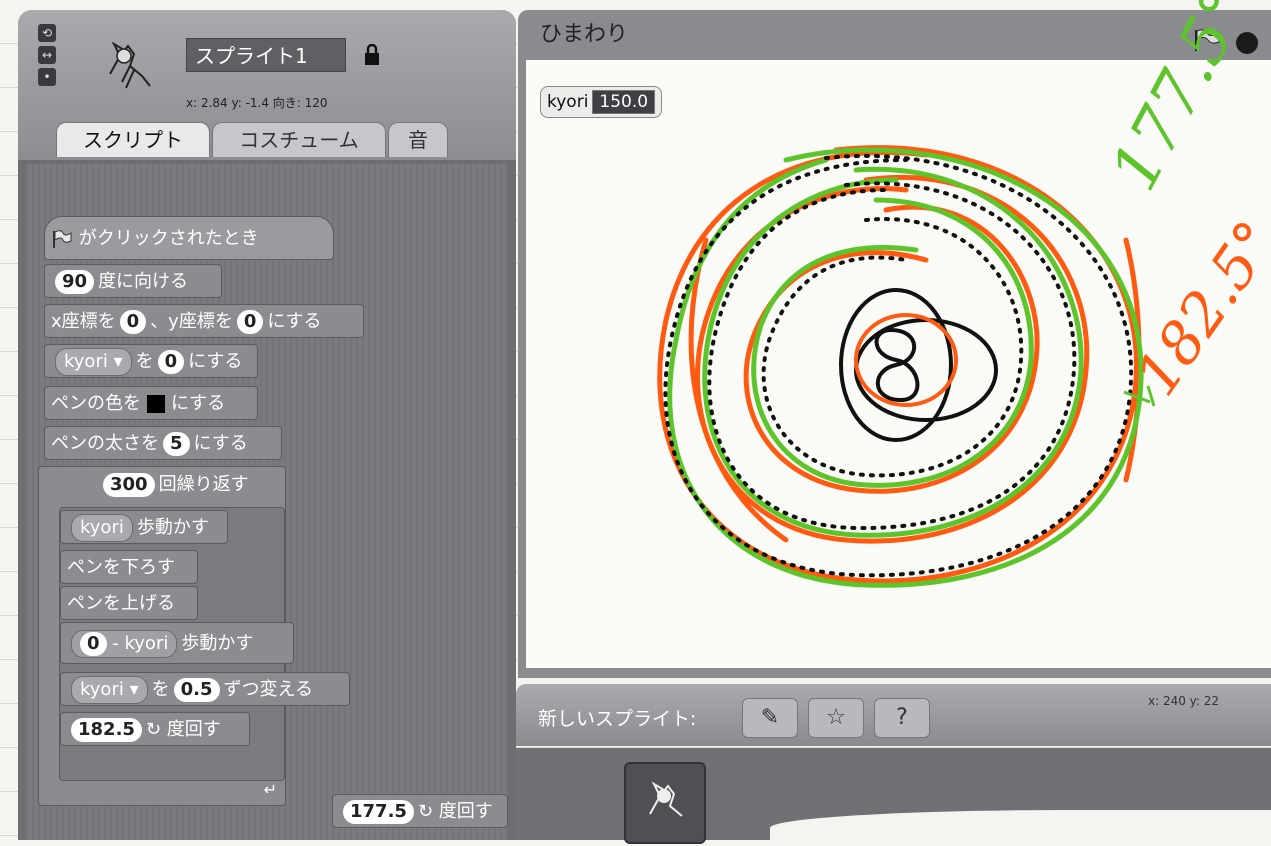  Describe the element at coordinates (191, 321) in the screenshot. I see `goto-y-label: 、y座標を` at that location.